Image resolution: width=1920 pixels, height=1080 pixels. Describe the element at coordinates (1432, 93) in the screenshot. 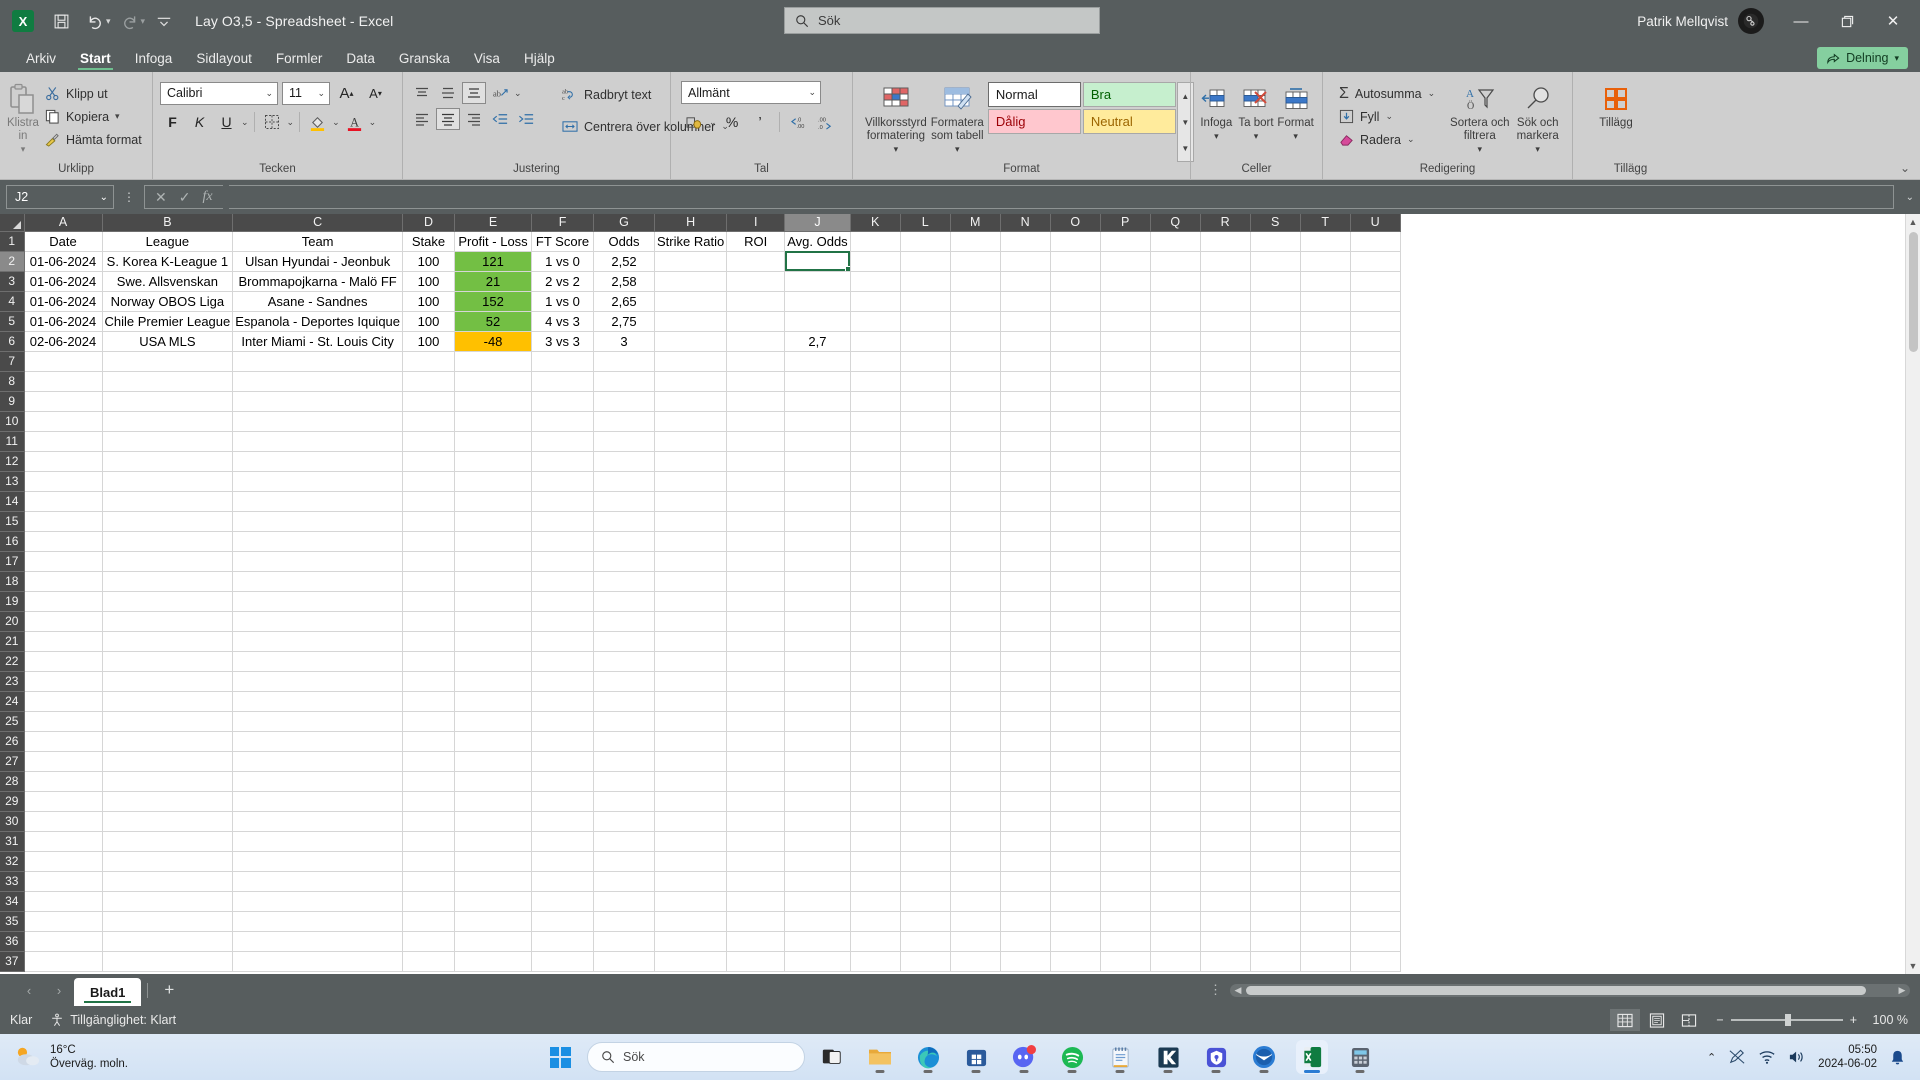

I see `autosum-dropdown-icon: ⌄` at that location.